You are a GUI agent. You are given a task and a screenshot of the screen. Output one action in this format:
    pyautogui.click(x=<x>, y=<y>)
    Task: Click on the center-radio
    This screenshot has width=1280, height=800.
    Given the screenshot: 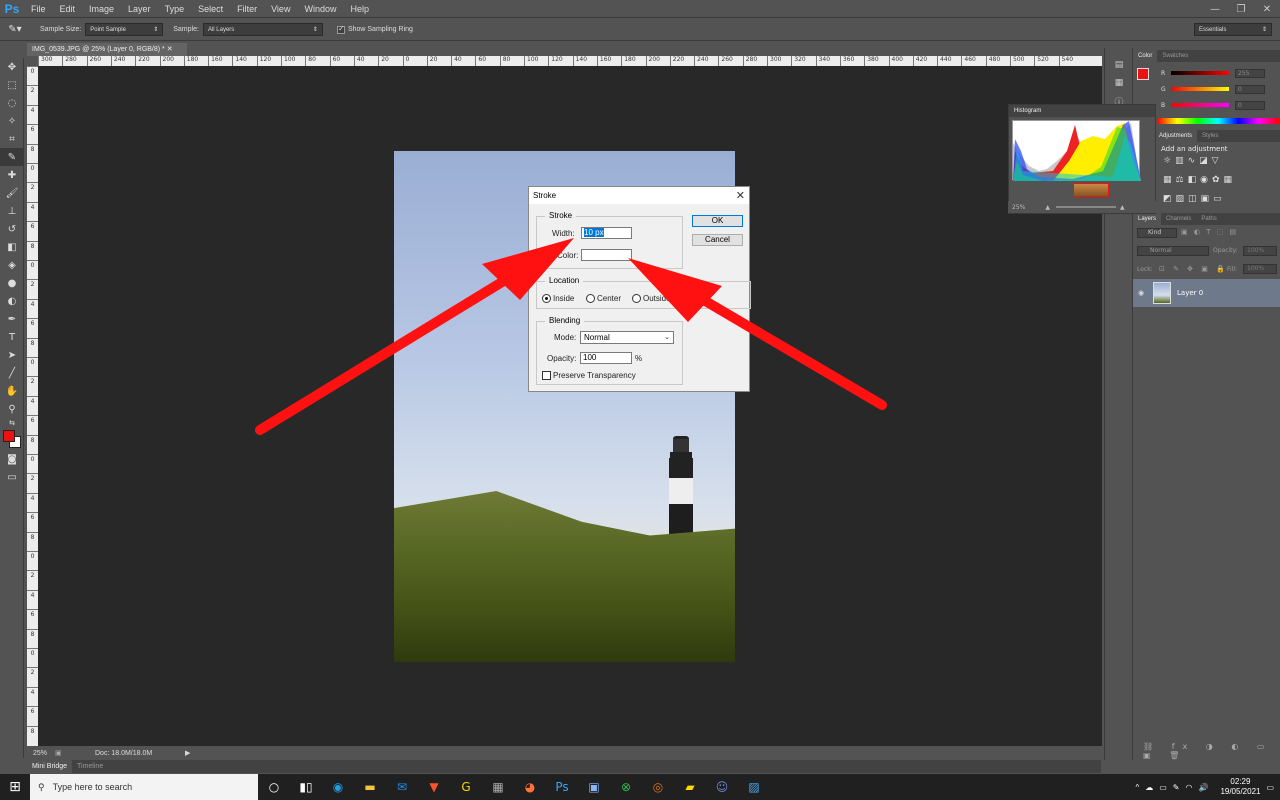 What is the action you would take?
    pyautogui.click(x=590, y=298)
    